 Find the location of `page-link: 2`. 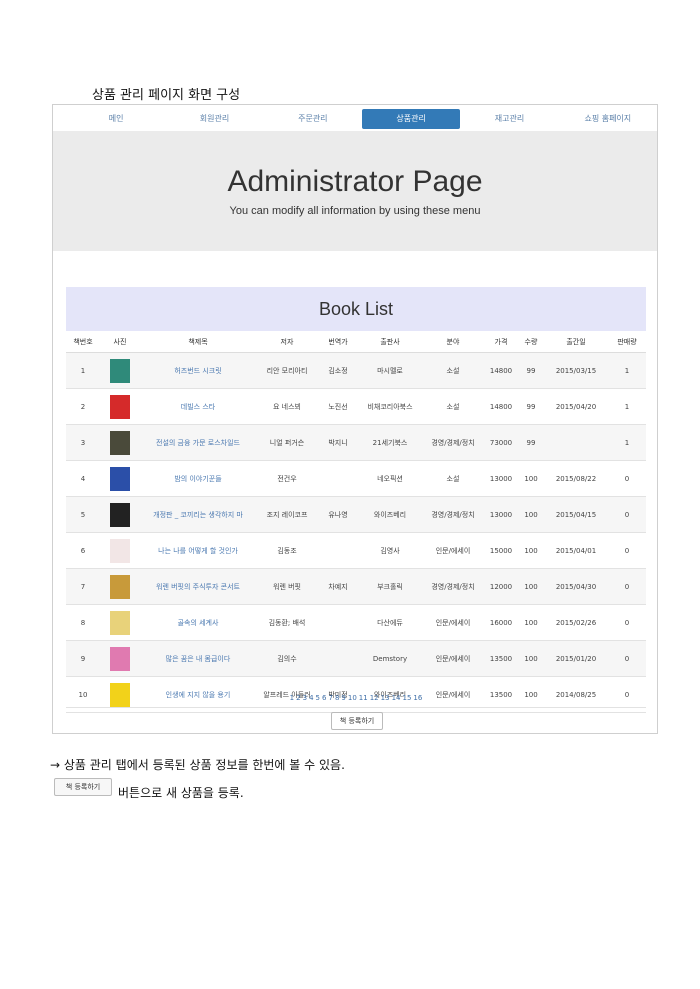

page-link: 2 is located at coordinates (298, 698).